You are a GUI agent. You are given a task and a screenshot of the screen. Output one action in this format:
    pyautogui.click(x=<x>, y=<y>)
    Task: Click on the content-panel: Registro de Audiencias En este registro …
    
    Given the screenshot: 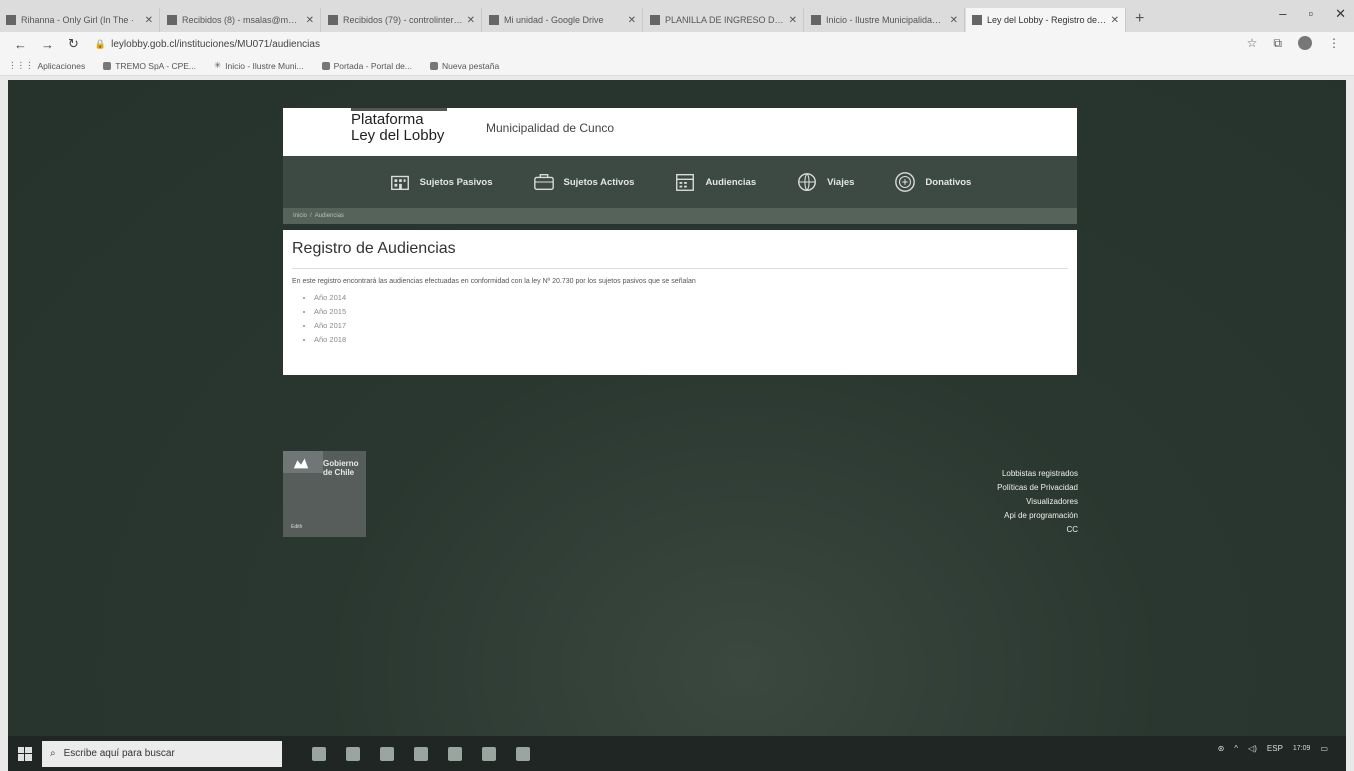 What is the action you would take?
    pyautogui.click(x=680, y=302)
    